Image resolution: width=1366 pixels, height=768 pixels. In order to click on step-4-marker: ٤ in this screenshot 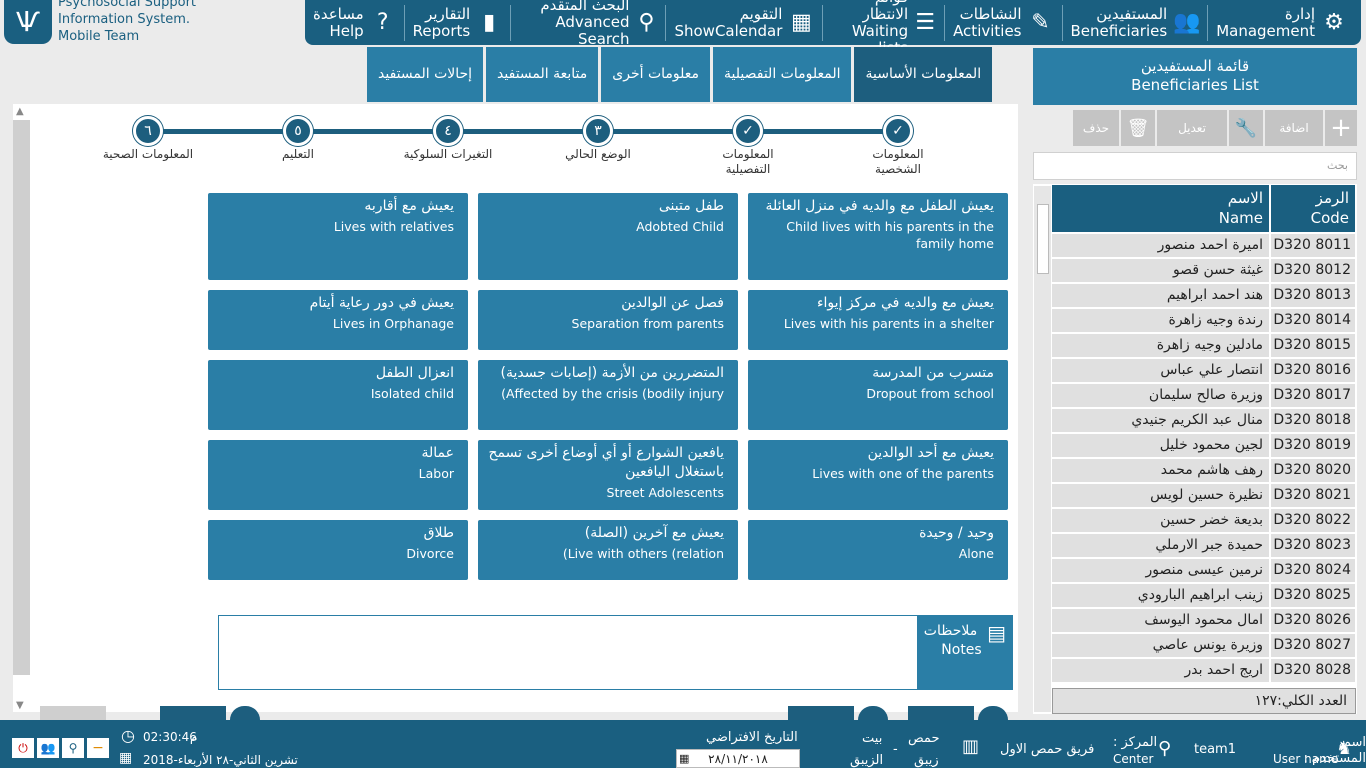, I will do `click(448, 131)`.